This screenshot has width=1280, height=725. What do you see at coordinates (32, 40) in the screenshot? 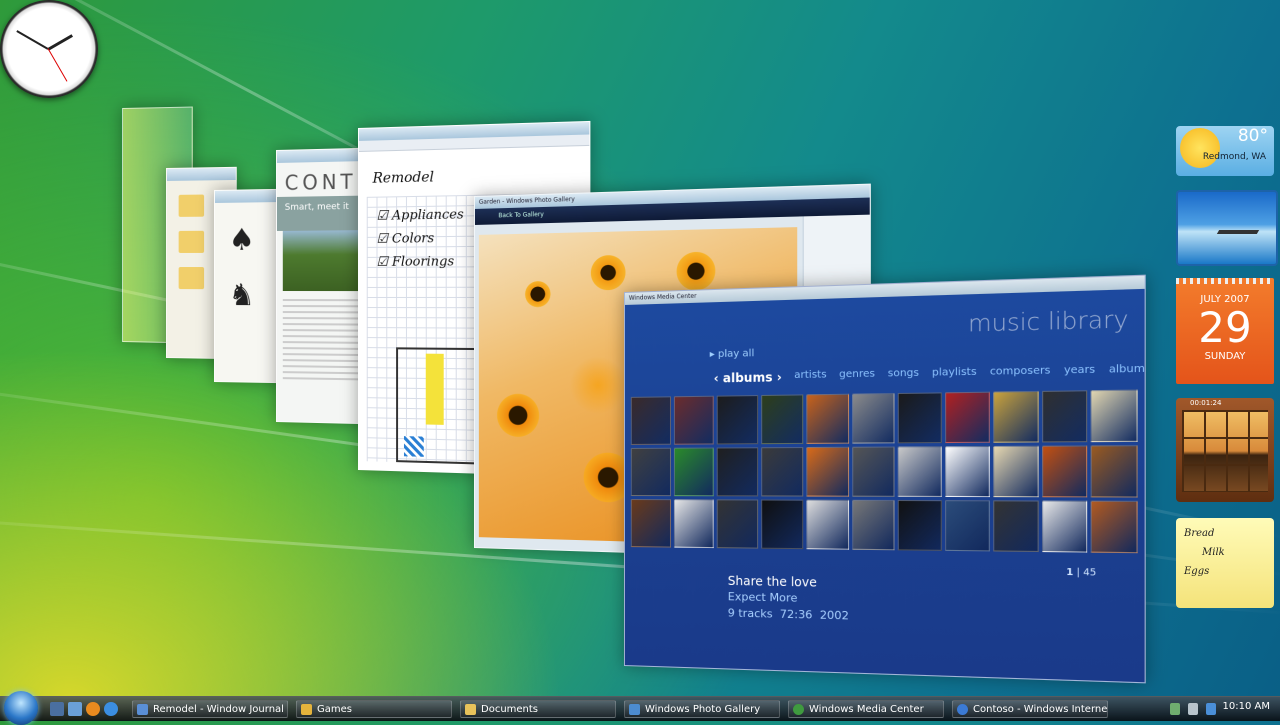
I see `clock-minute-hand` at bounding box center [32, 40].